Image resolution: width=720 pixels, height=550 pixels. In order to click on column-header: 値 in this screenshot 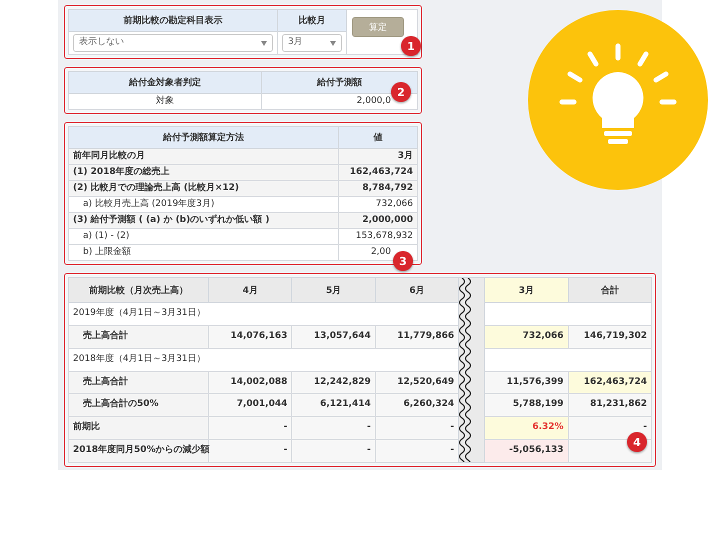, I will do `click(378, 137)`.